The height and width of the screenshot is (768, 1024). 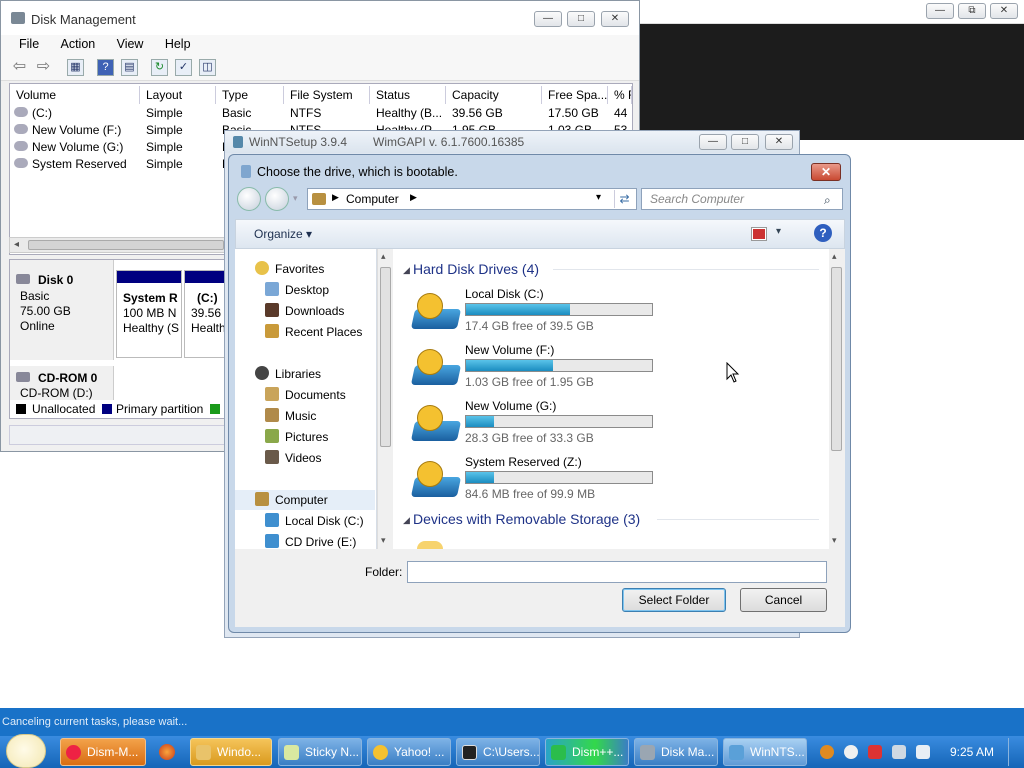 What do you see at coordinates (472, 199) in the screenshot?
I see `address-bar: ▶ Computer ▶ ▾ ⇄` at bounding box center [472, 199].